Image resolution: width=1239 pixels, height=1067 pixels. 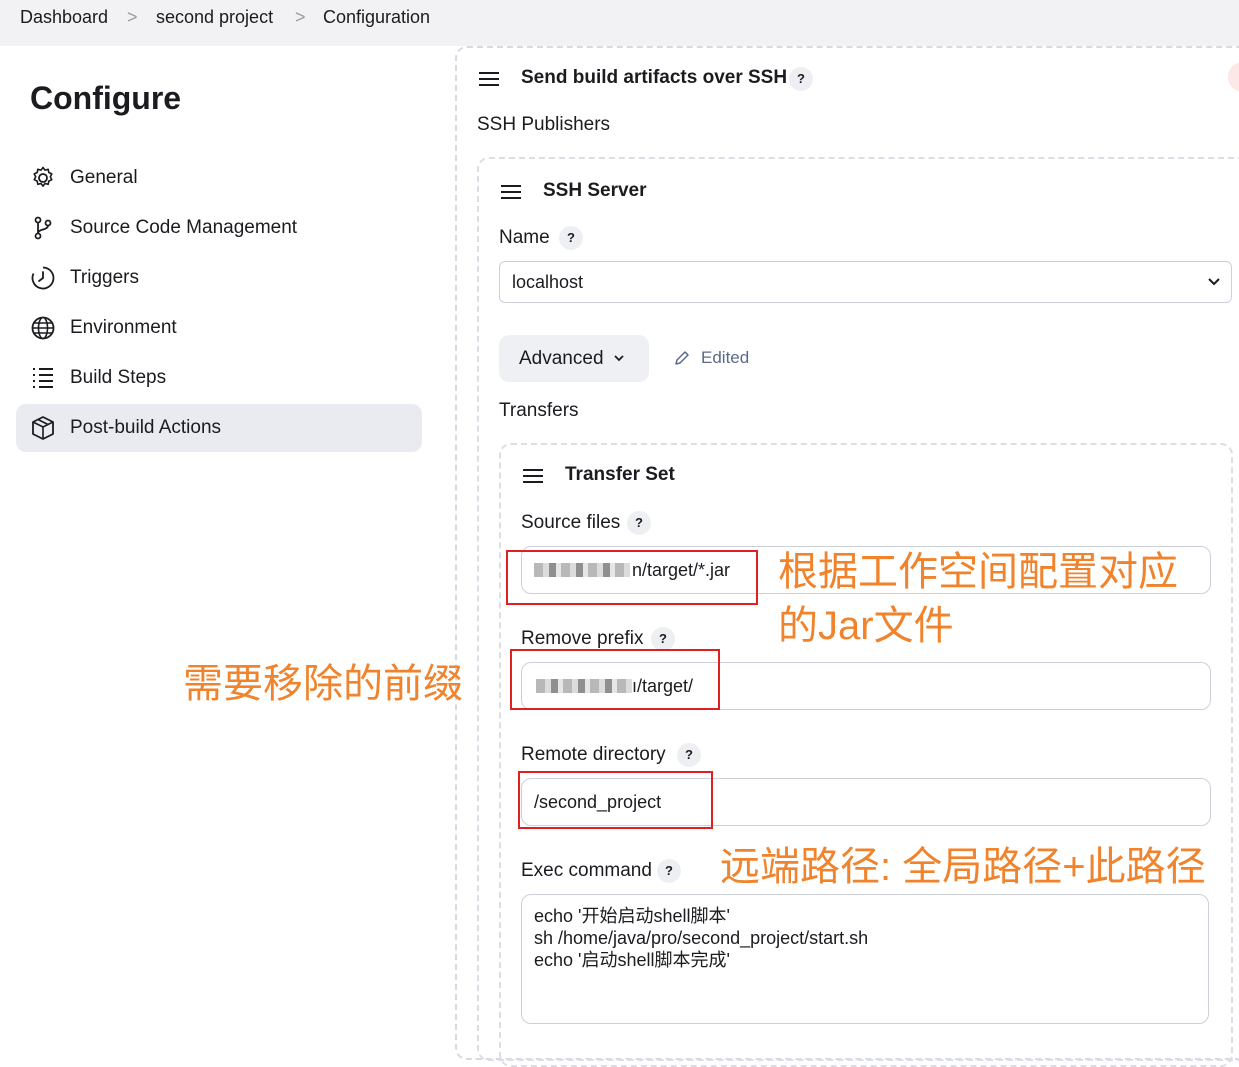 I want to click on annotation-source-line1: 根据工作空间配置对应, so click(x=978, y=572).